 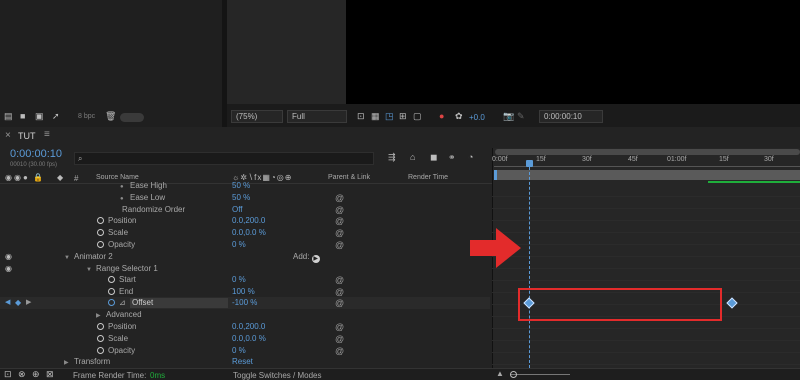 I want to click on zoom-dropdown: (75%), so click(x=257, y=116).